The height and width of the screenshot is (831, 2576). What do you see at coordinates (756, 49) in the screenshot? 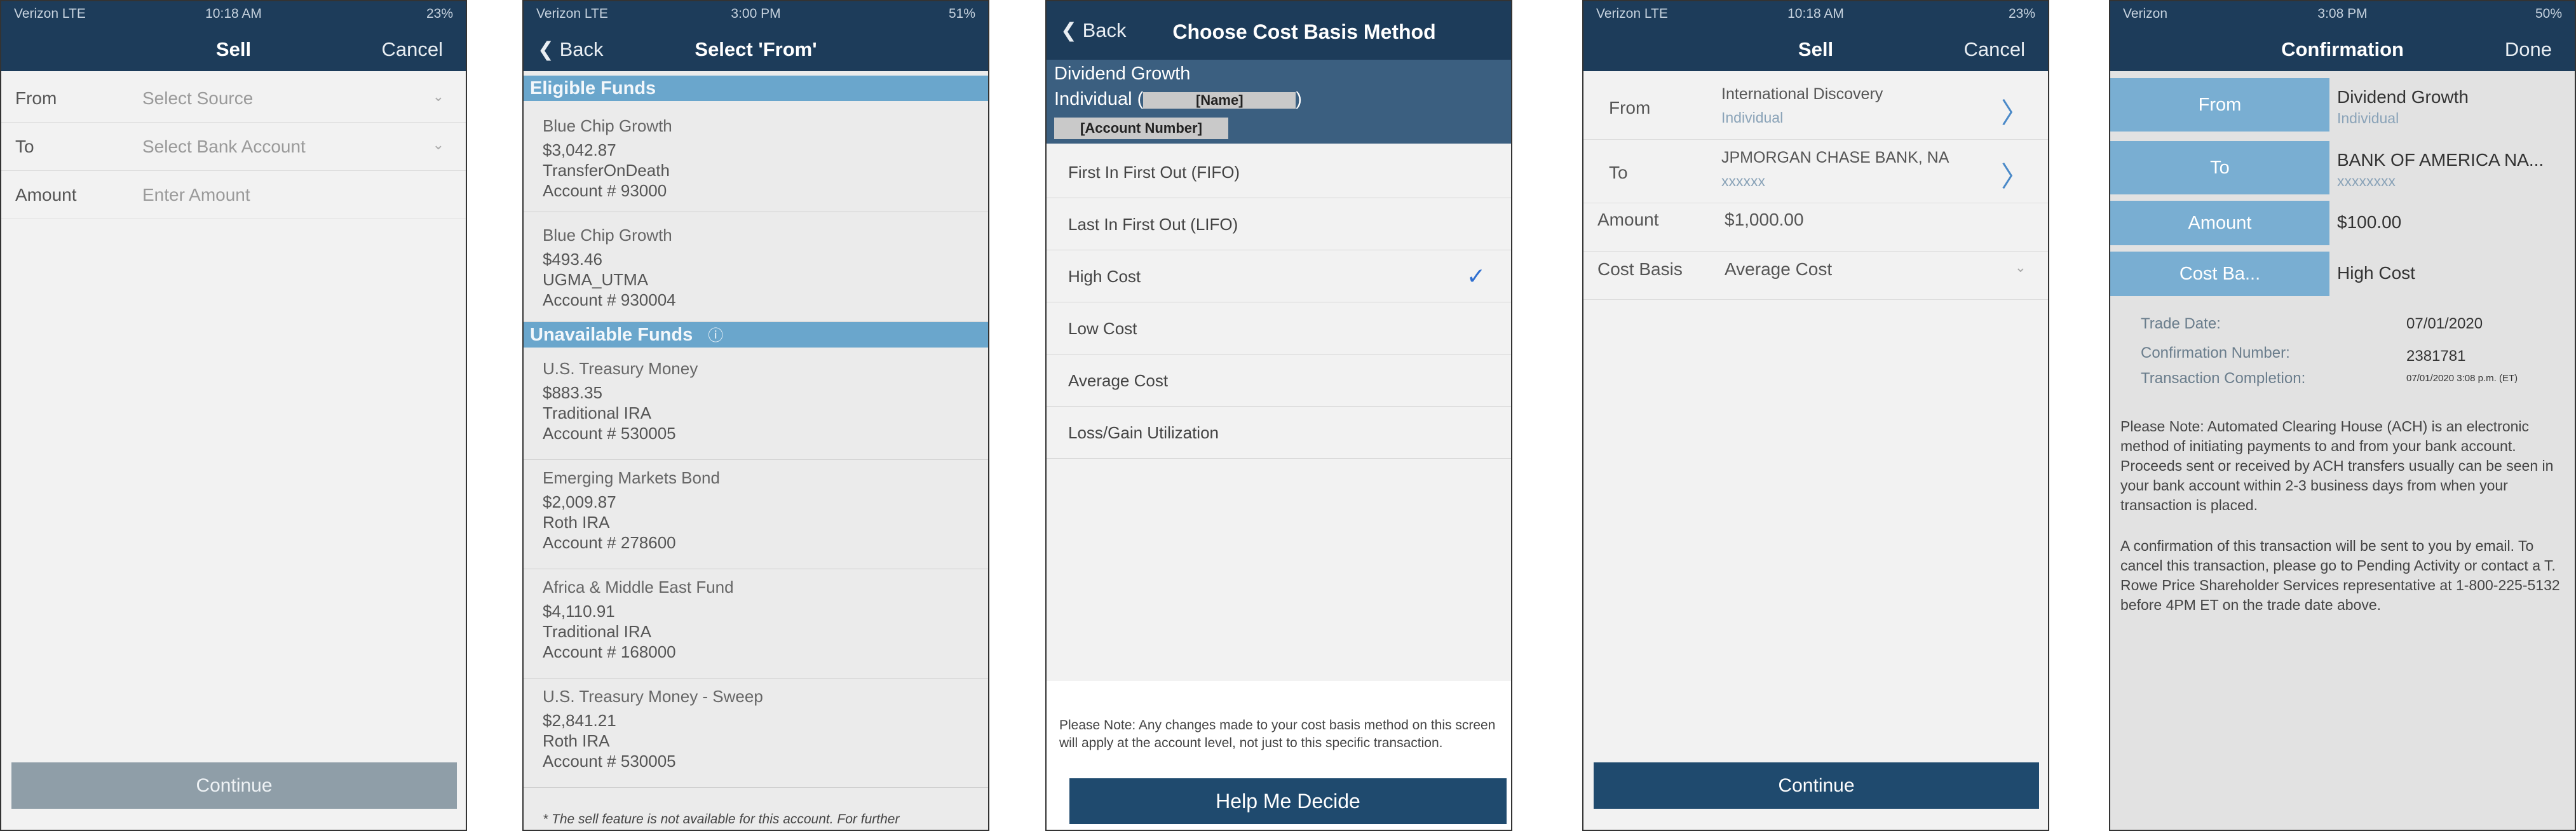
I see `page-title: Select 'From'` at bounding box center [756, 49].